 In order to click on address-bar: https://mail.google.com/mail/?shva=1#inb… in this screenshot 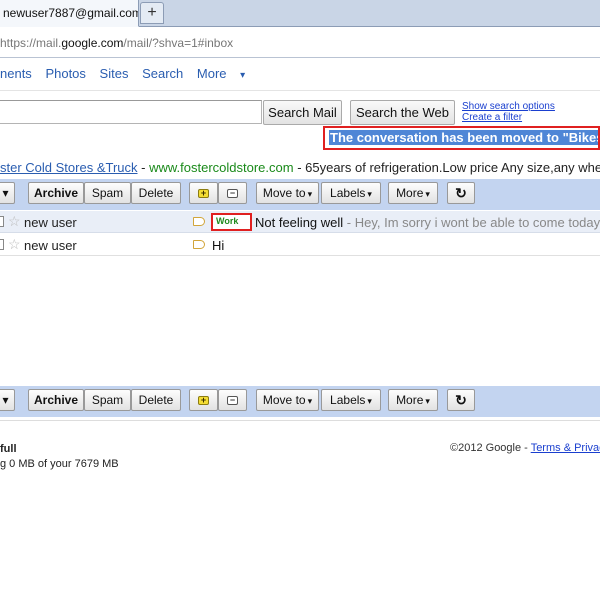, I will do `click(300, 43)`.